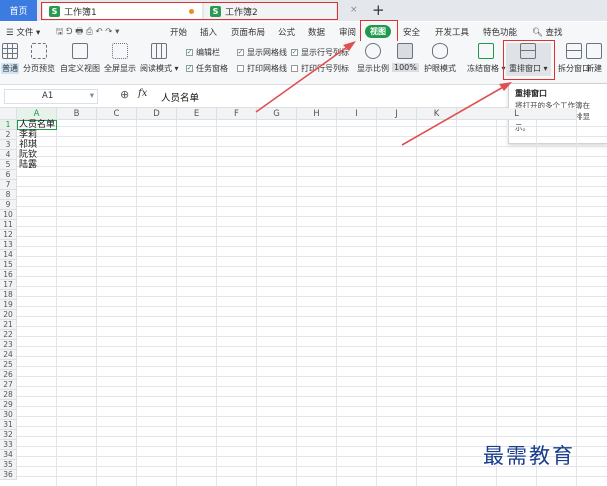  Describe the element at coordinates (383, 93) in the screenshot. I see `annotation-arrows` at that location.